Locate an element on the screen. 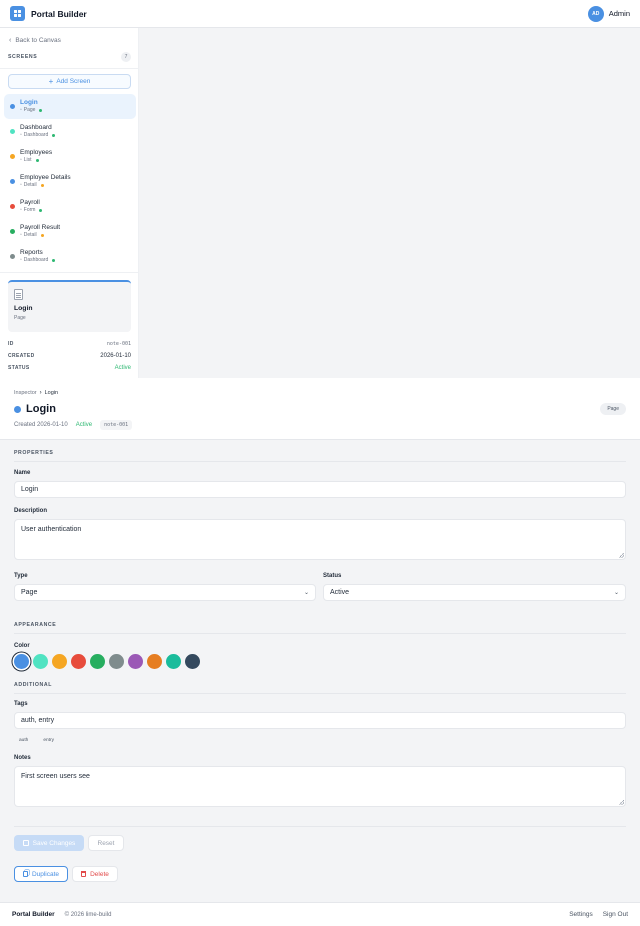 This screenshot has width=640, height=926. properties-section-title: PROPERTIES is located at coordinates (34, 453).